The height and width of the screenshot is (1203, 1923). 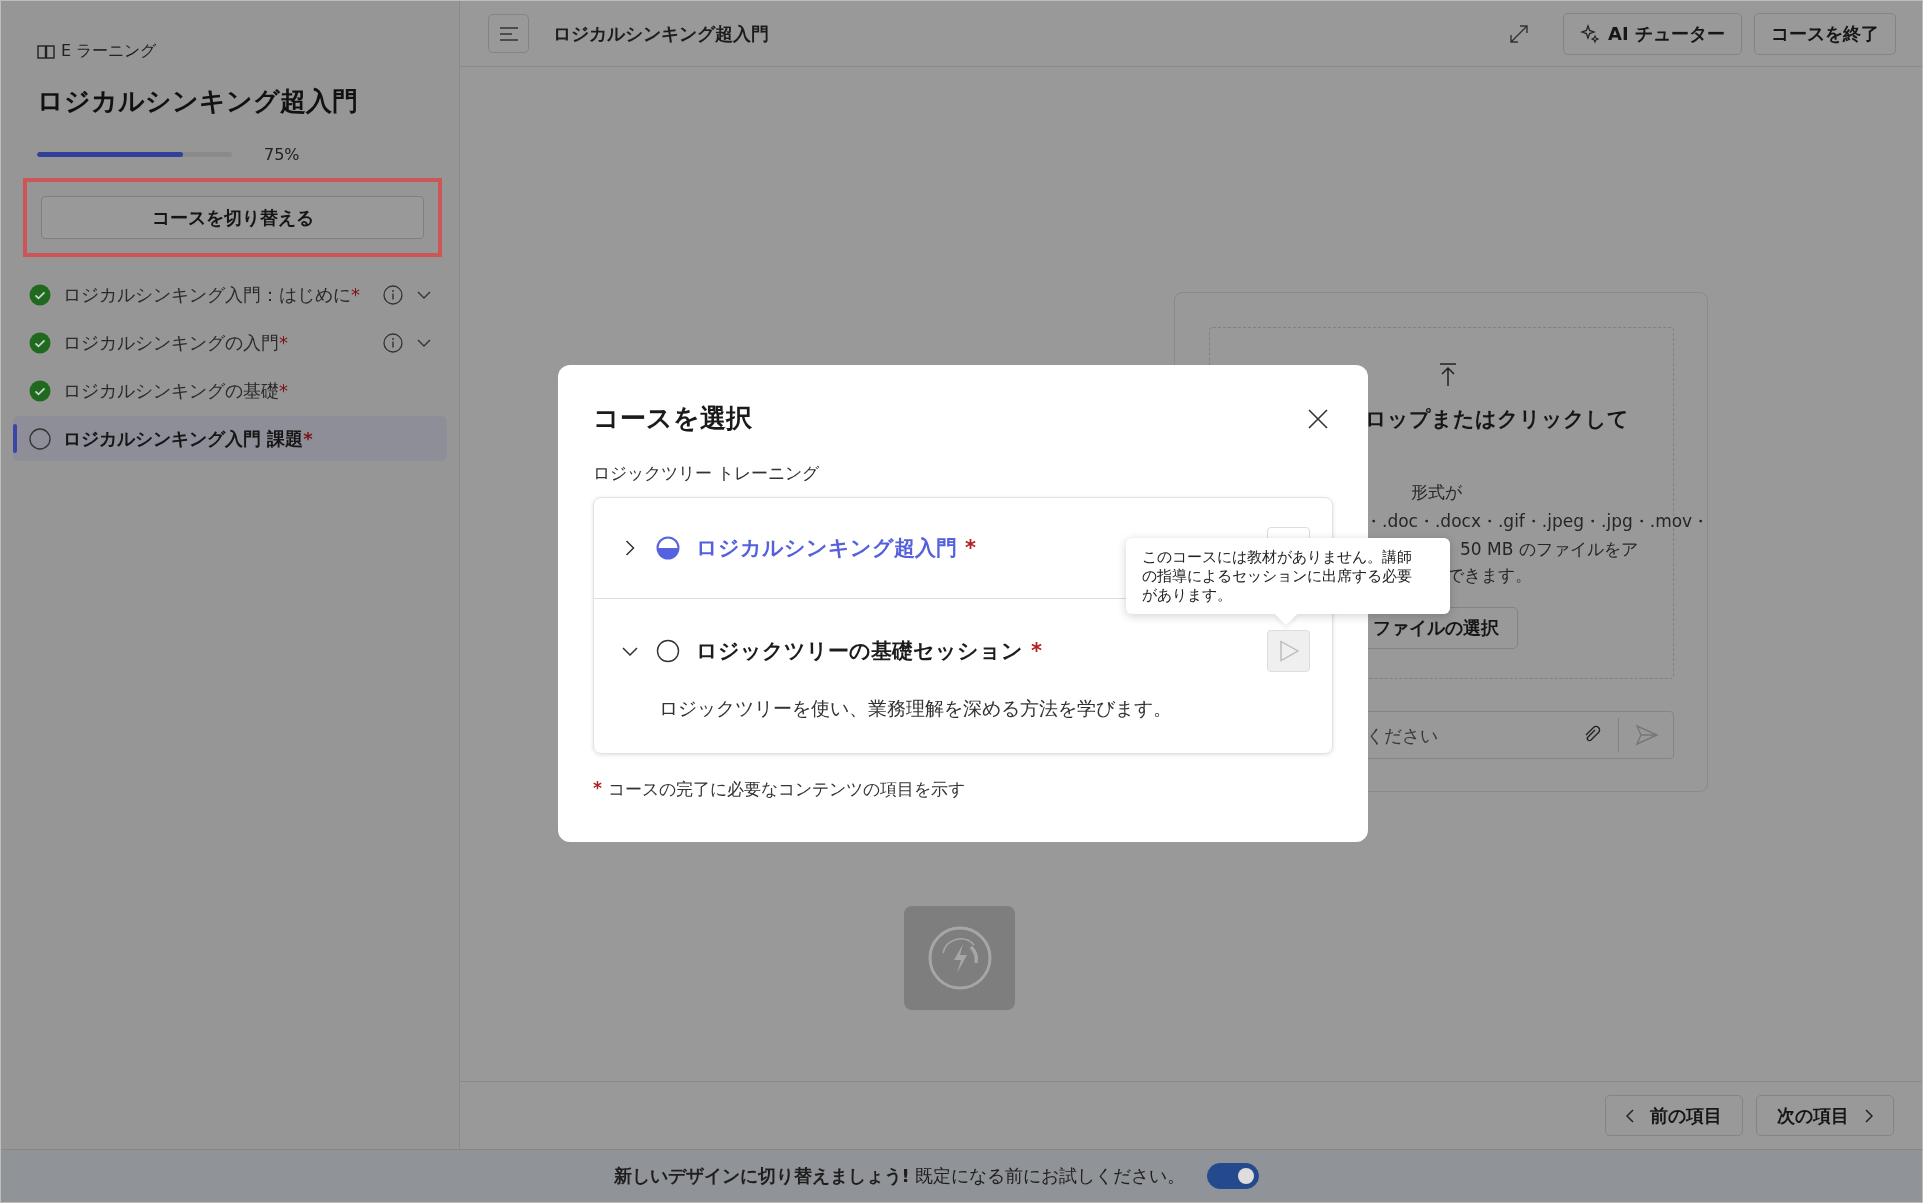 What do you see at coordinates (1497, 419) in the screenshot?
I see `drop-heading: ロップまたはクリックして` at bounding box center [1497, 419].